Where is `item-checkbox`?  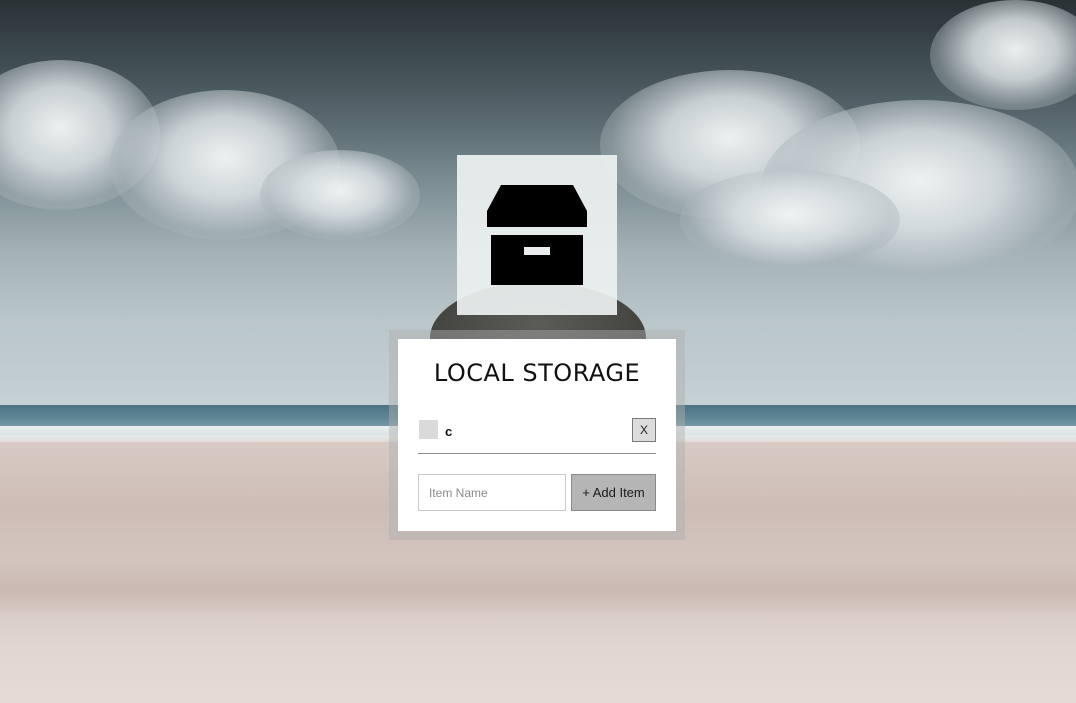
item-checkbox is located at coordinates (428, 429).